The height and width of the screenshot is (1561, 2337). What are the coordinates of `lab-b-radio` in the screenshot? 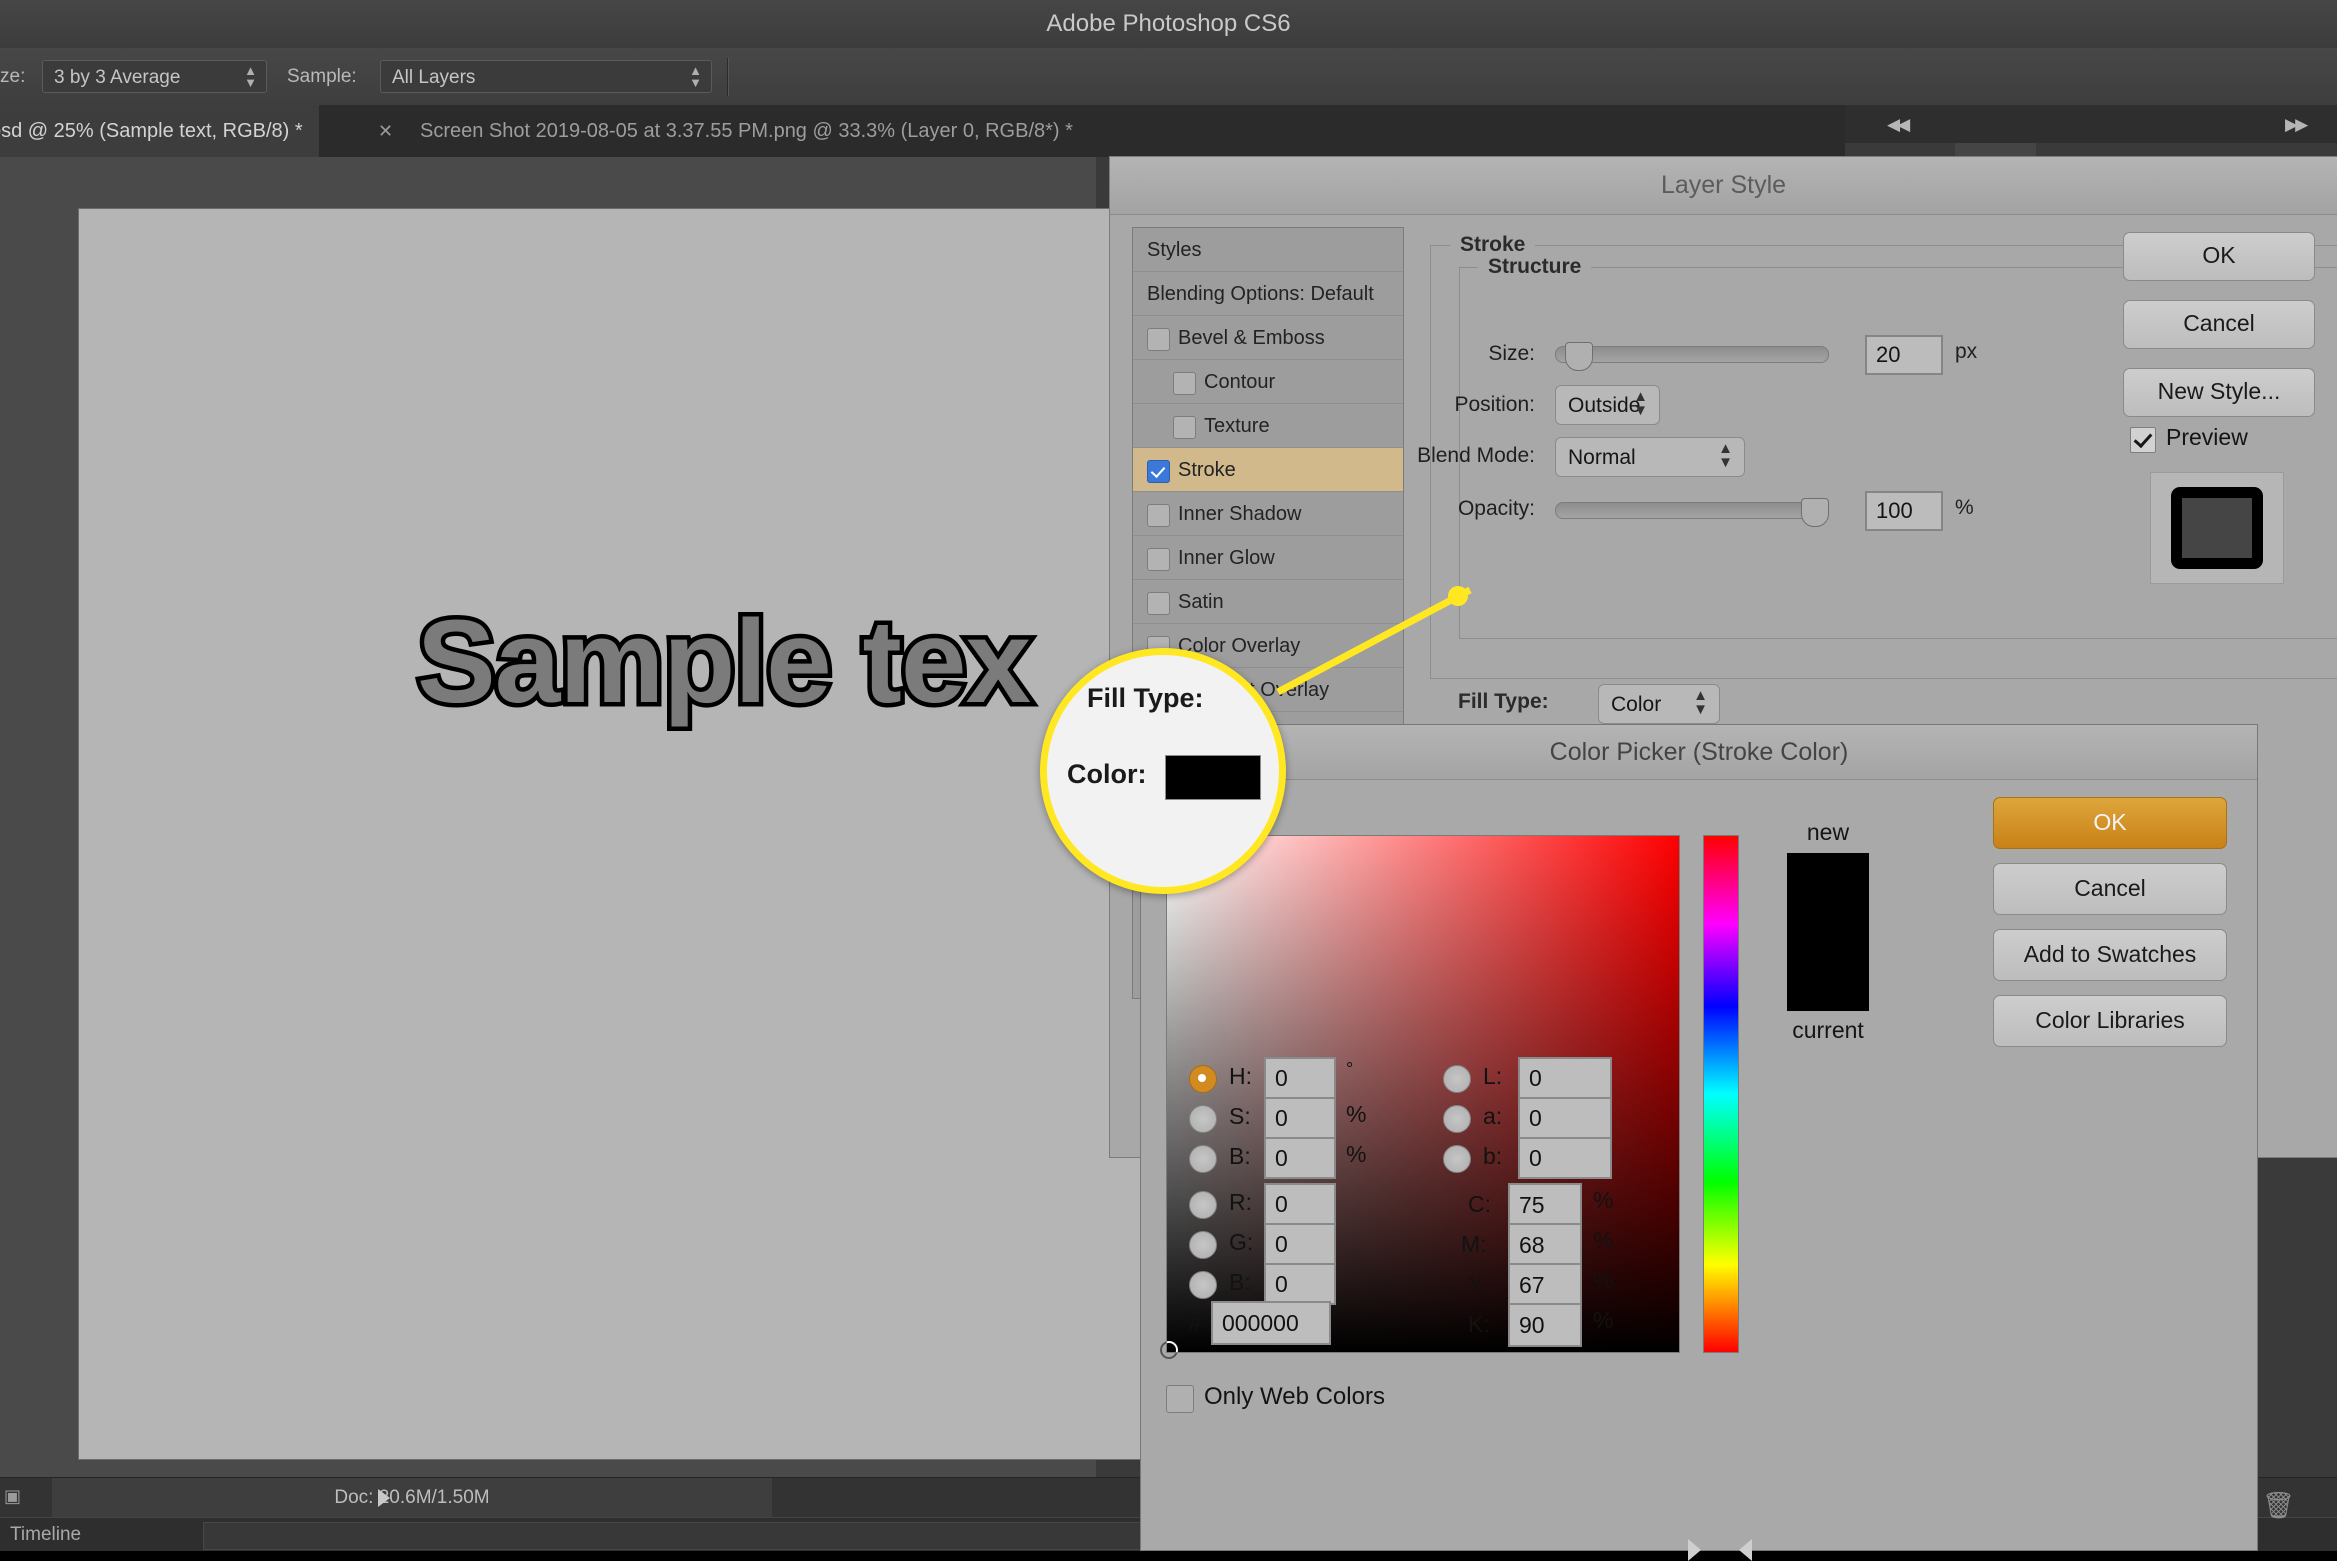 It's located at (1457, 1159).